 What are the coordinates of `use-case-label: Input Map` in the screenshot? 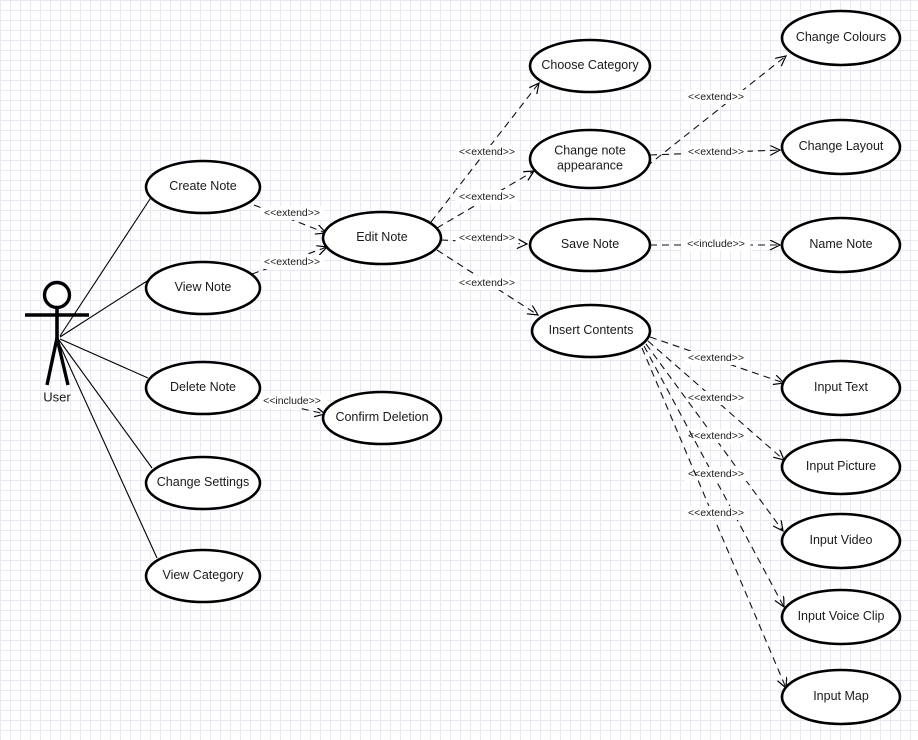 It's located at (841, 696).